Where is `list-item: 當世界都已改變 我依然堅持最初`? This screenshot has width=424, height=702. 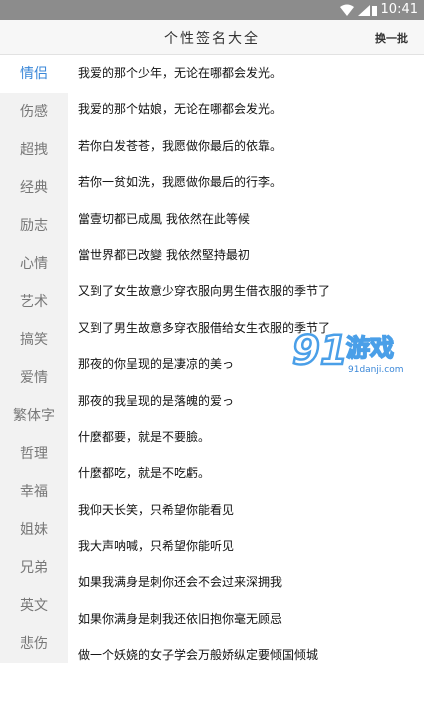
list-item: 當世界都已改變 我依然堅持最初 is located at coordinates (246, 255).